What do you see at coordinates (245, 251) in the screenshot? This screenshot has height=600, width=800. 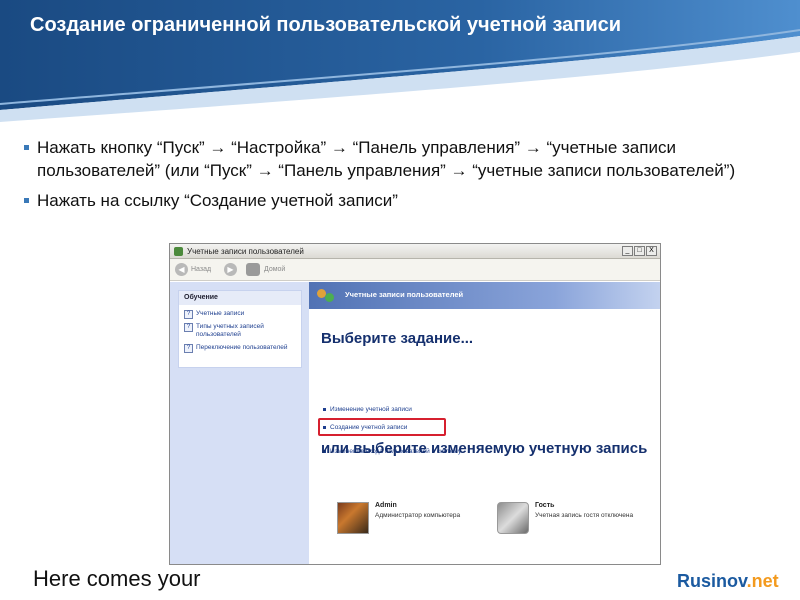 I see `window-title: Учетные записи пользователей` at bounding box center [245, 251].